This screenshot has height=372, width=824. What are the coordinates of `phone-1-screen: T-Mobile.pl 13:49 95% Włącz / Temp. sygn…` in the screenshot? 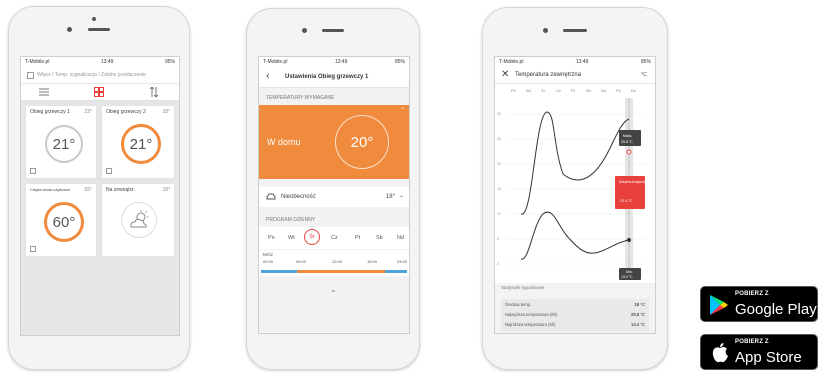 It's located at (100, 196).